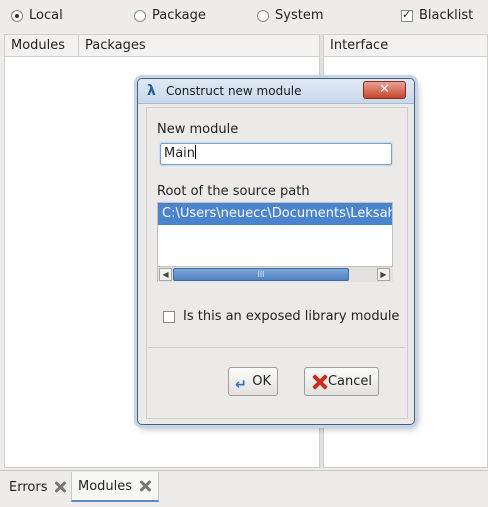  I want to click on blacklist-checkbox: Blacklist, so click(437, 15).